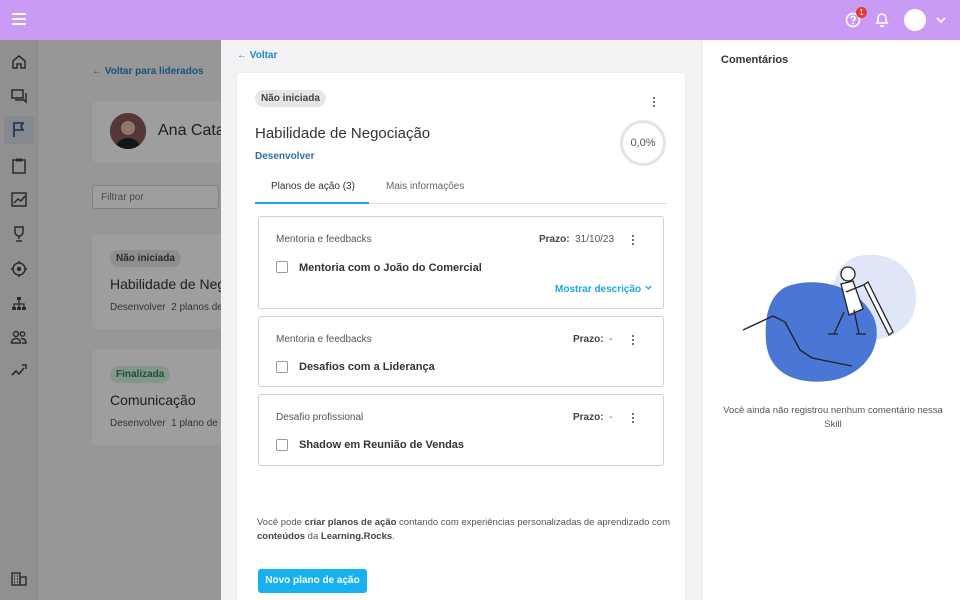 The image size is (960, 600). I want to click on status-badge: Não iniciada, so click(290, 98).